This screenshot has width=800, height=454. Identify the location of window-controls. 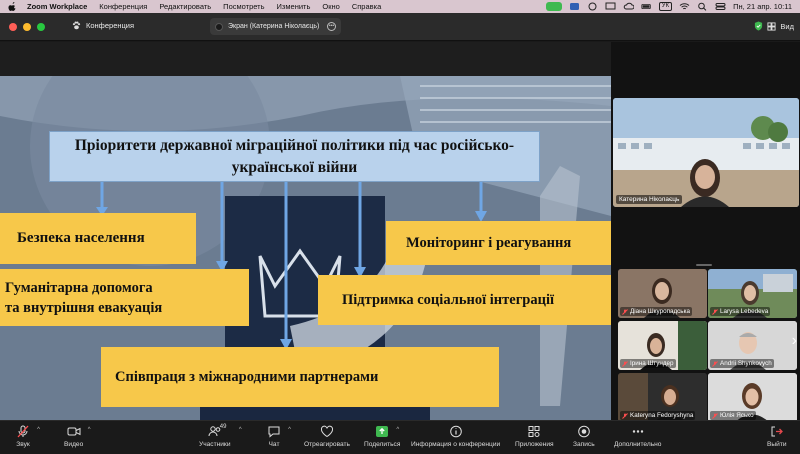
(27, 27).